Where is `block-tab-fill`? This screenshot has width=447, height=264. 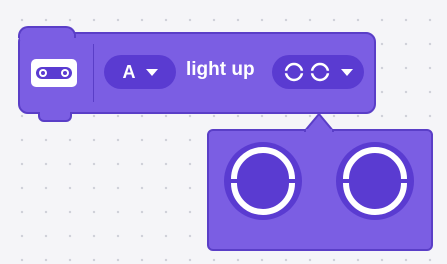
block-tab-fill is located at coordinates (55, 112).